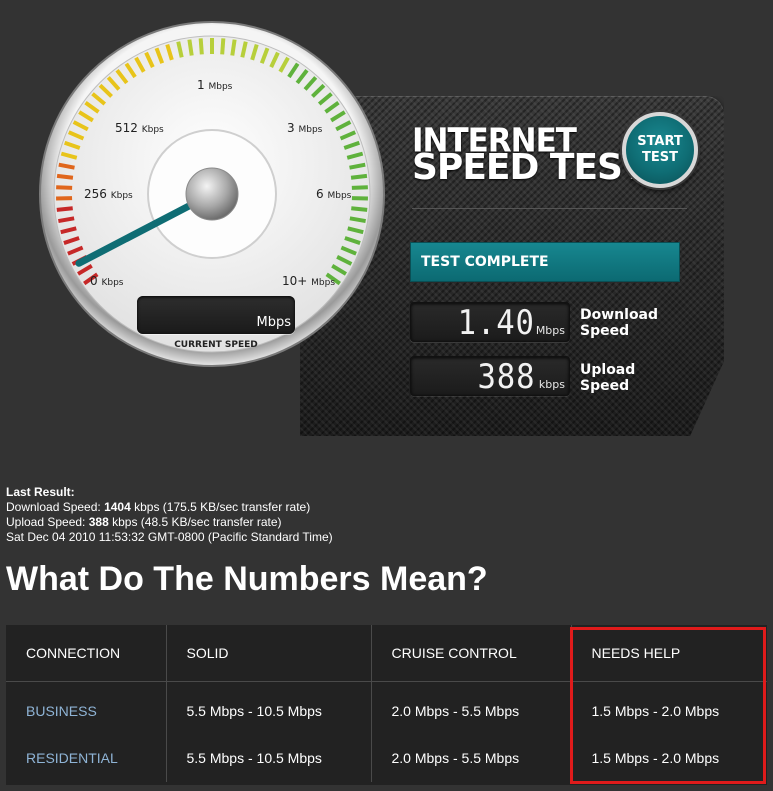  What do you see at coordinates (551, 384) in the screenshot?
I see `upload-unit: kbps` at bounding box center [551, 384].